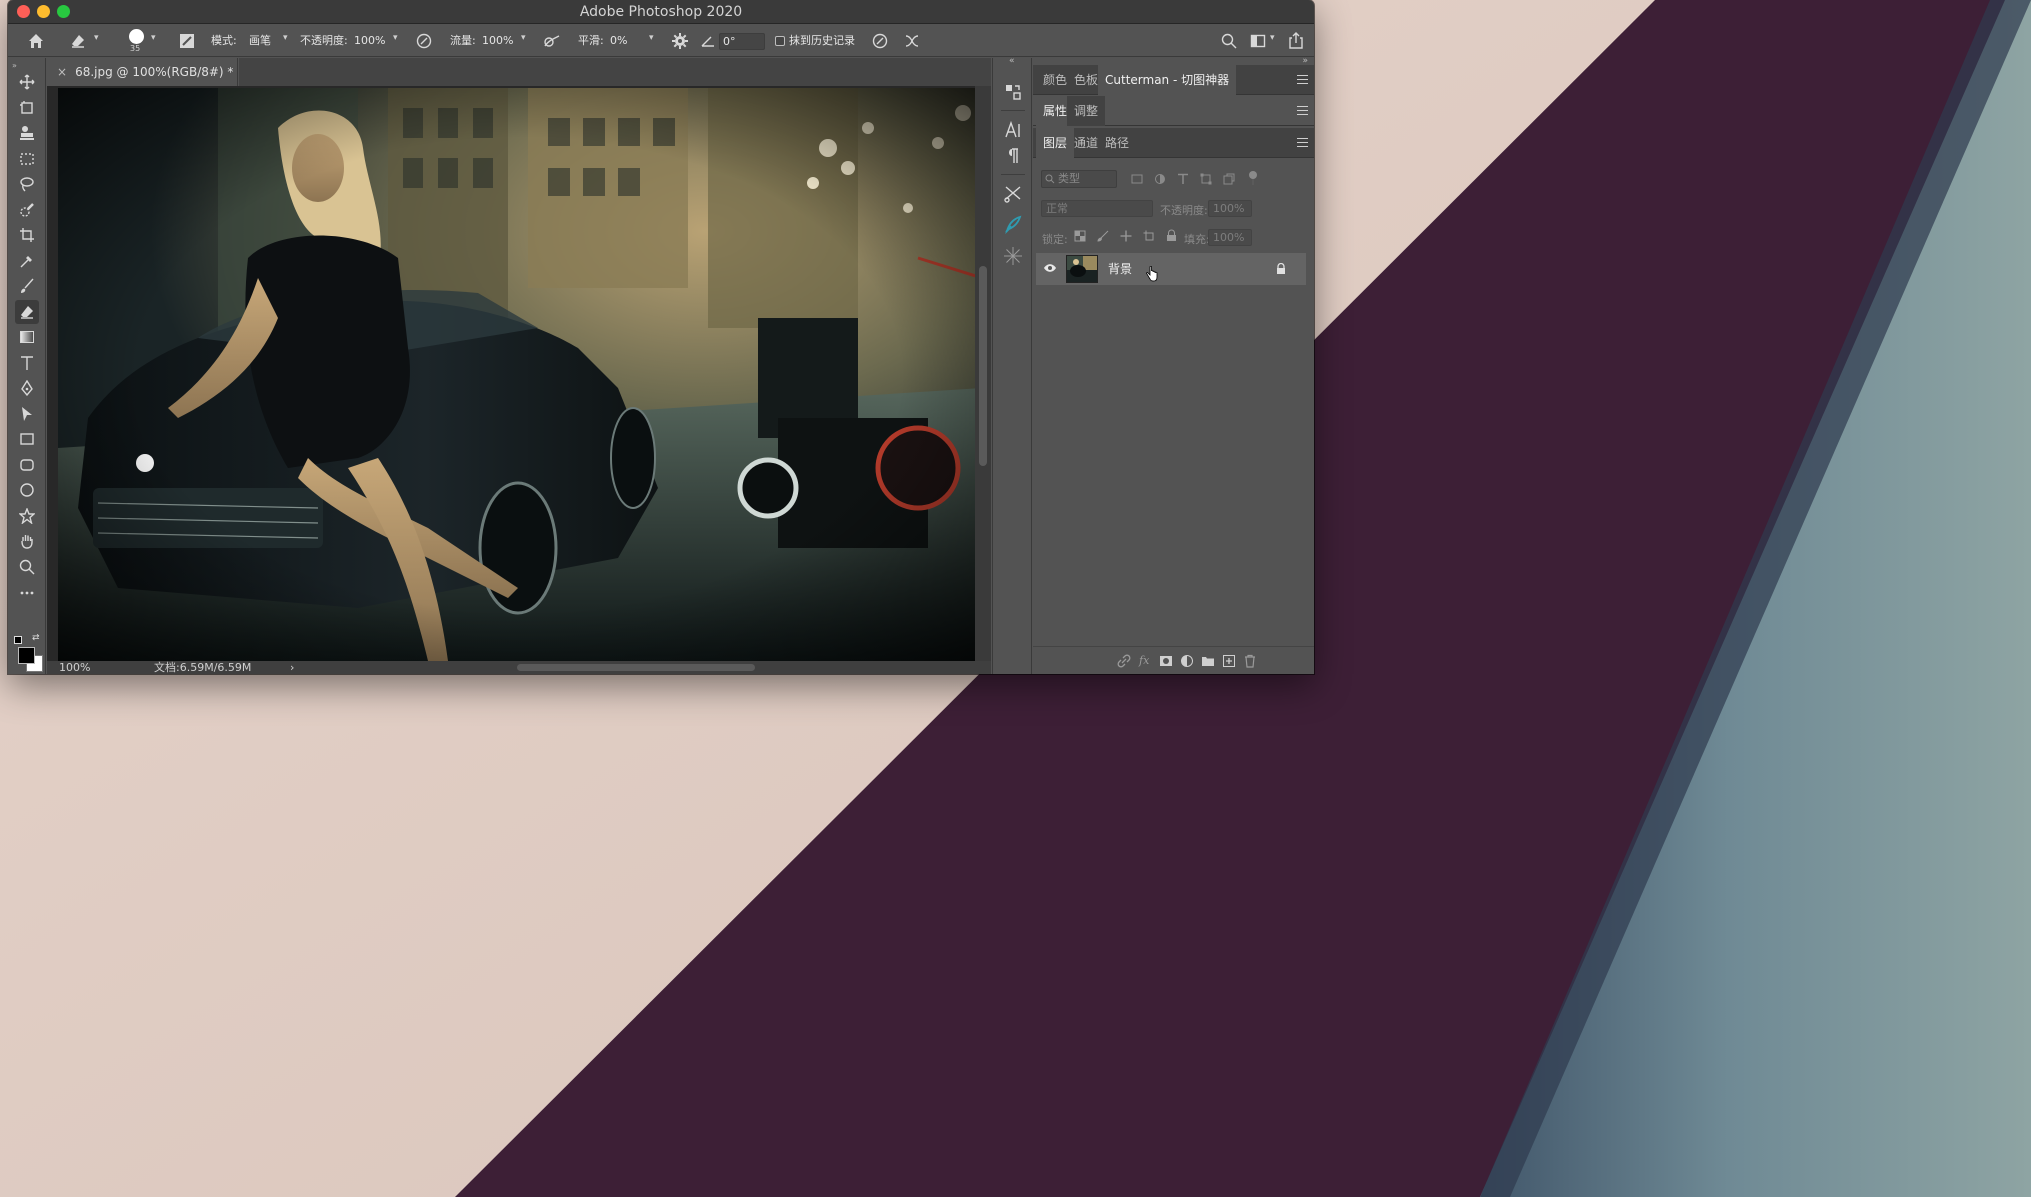 The image size is (2031, 1197). I want to click on layer-style-fx-icon: fx, so click(1146, 661).